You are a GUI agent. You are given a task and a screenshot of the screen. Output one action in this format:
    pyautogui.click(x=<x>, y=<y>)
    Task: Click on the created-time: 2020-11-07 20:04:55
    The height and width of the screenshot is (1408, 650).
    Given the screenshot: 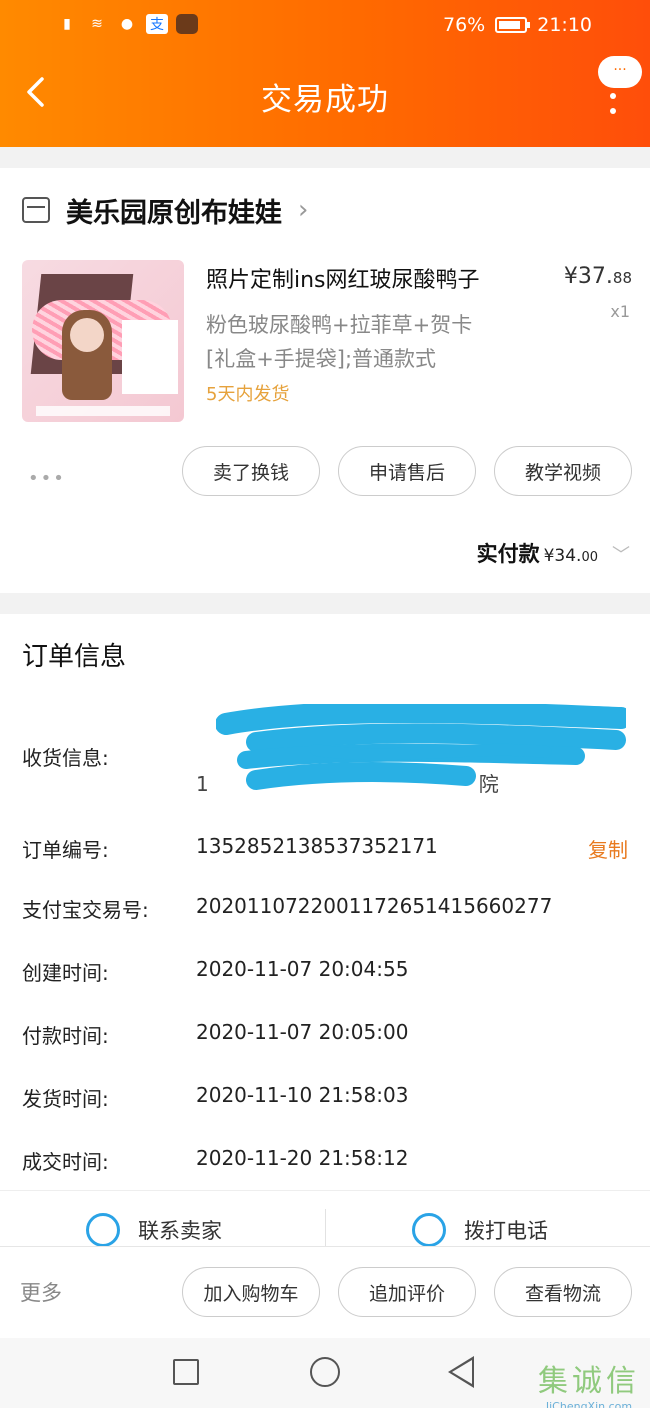 What is the action you would take?
    pyautogui.click(x=302, y=969)
    